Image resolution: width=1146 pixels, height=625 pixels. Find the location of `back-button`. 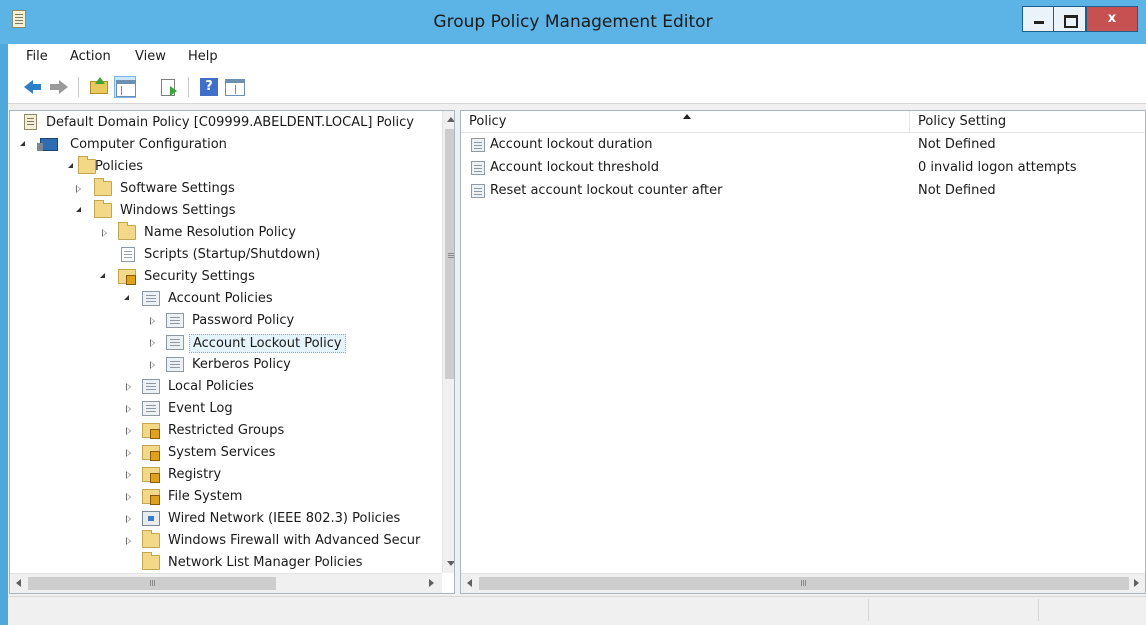

back-button is located at coordinates (33, 87).